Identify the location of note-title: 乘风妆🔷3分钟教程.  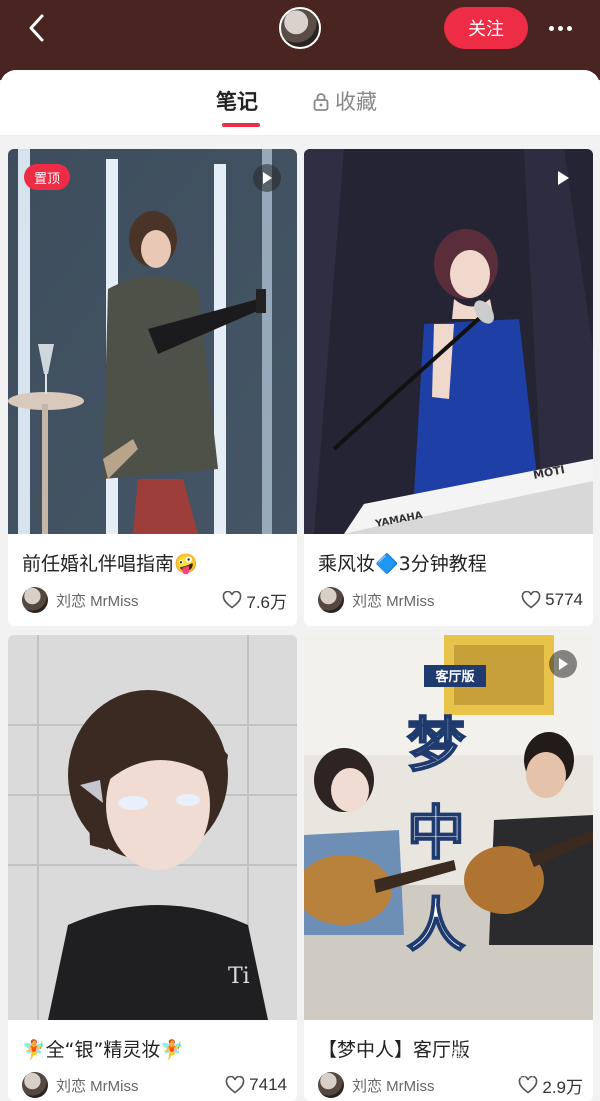
(402, 564).